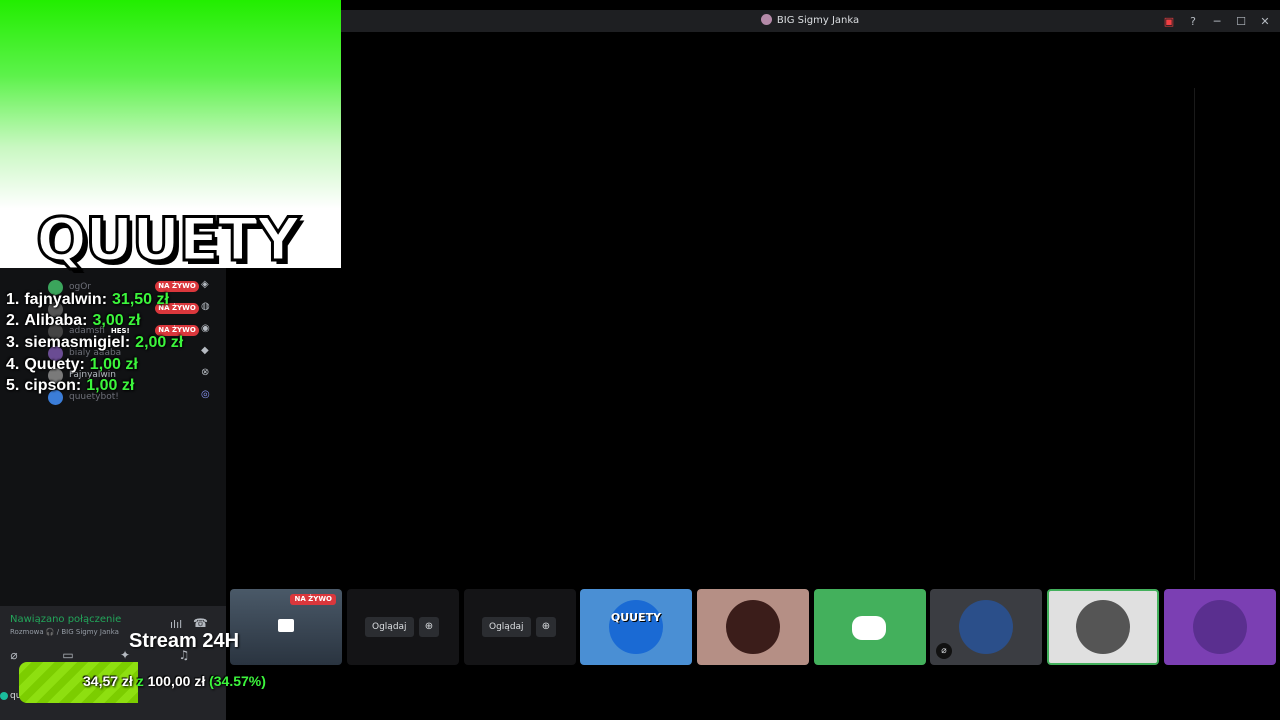 This screenshot has height=720, width=1280. I want to click on window-title: BIG Sigmy Janka, so click(810, 20).